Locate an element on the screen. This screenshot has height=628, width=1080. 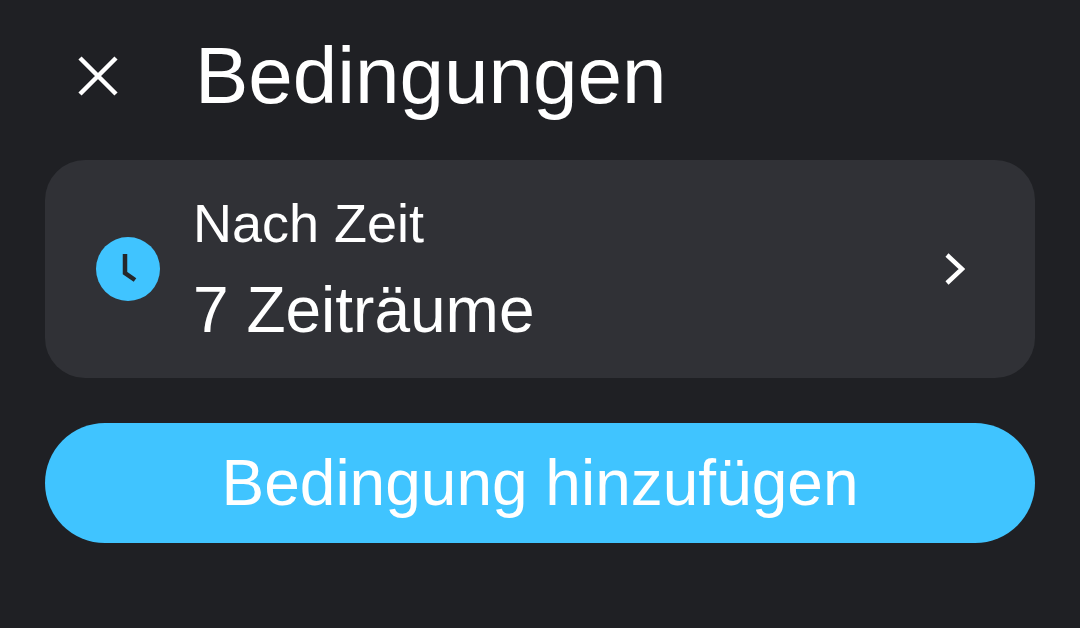
condition-summary: 7 Zeiträume is located at coordinates (364, 310).